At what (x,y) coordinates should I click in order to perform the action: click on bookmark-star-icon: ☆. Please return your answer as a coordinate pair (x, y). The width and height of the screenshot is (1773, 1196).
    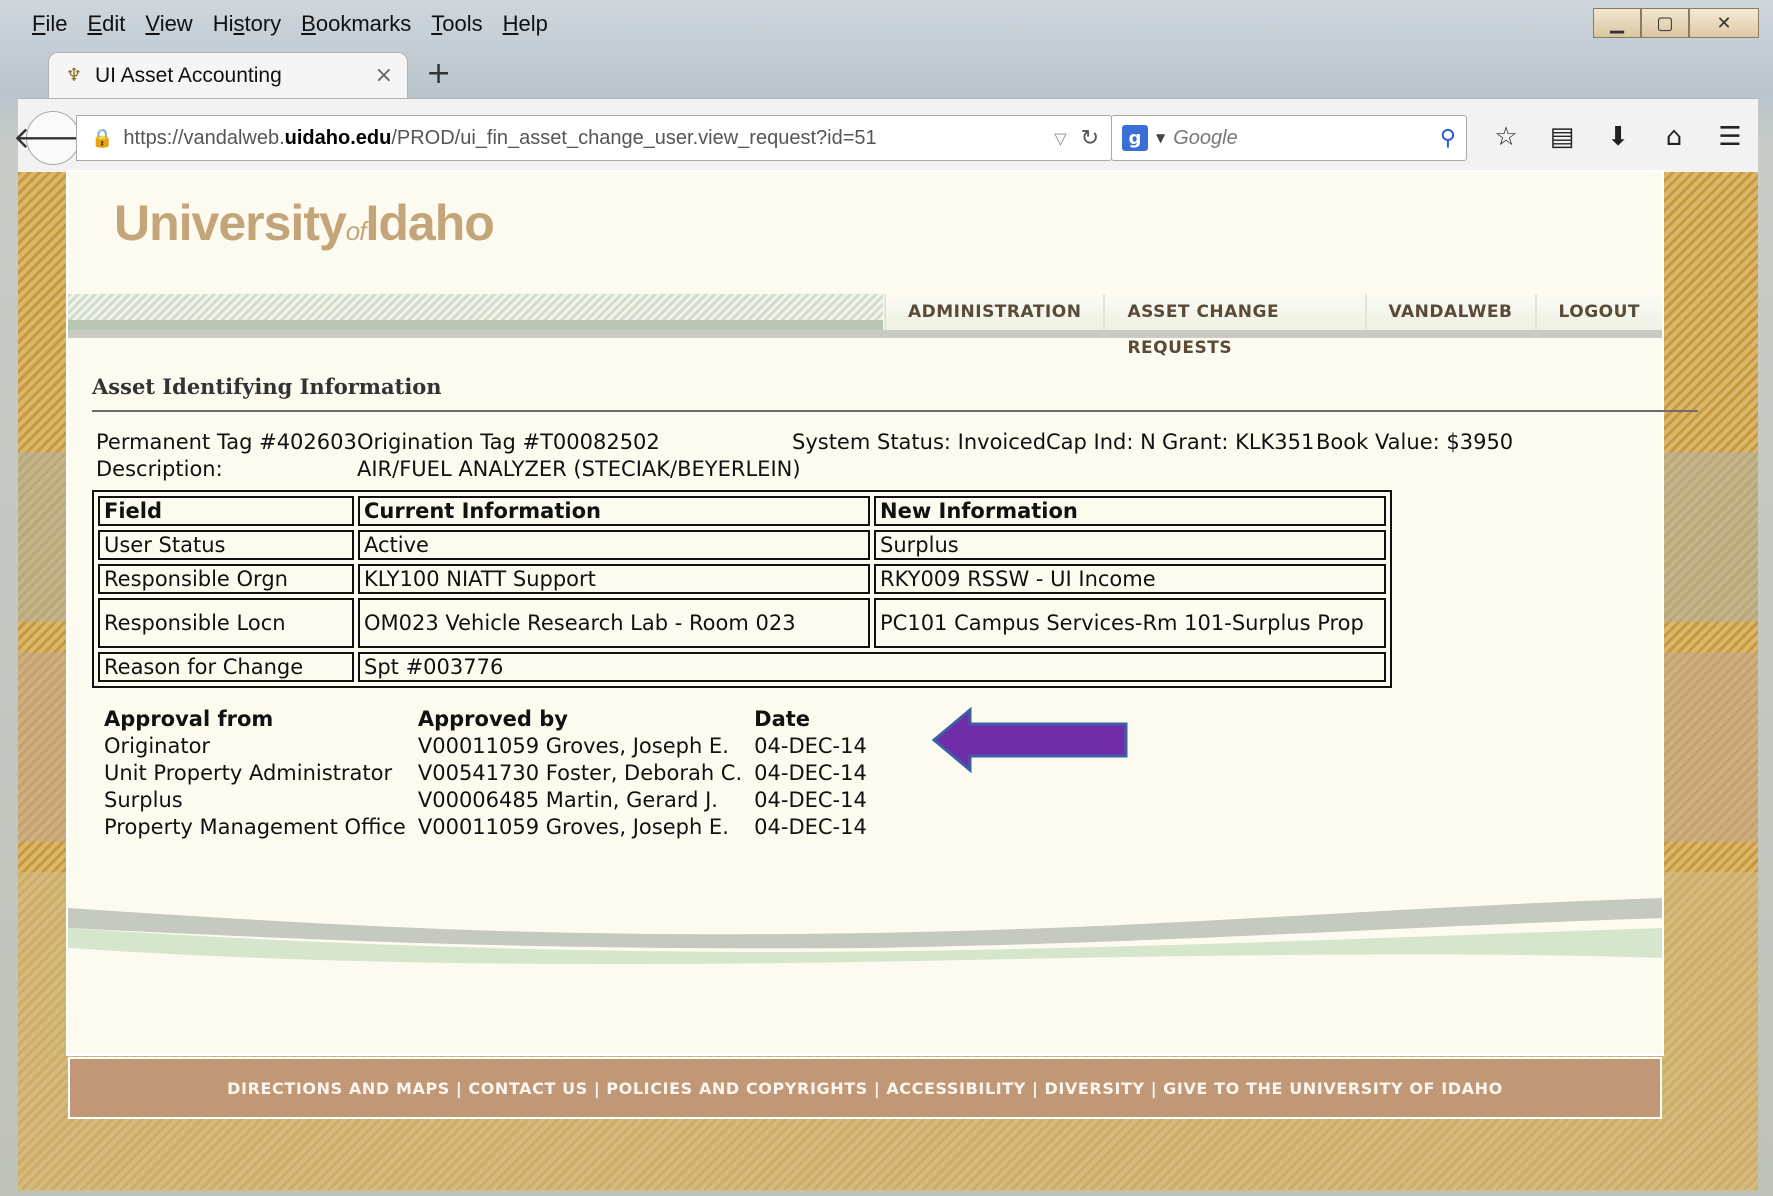
    Looking at the image, I should click on (1506, 137).